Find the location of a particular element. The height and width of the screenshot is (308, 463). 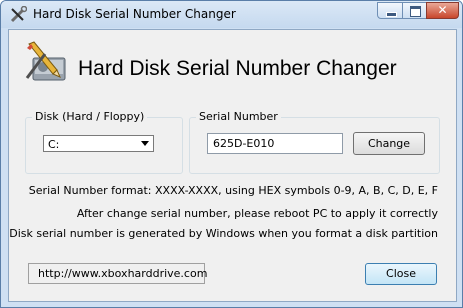

close-icon: ✕ is located at coordinates (442, 10).